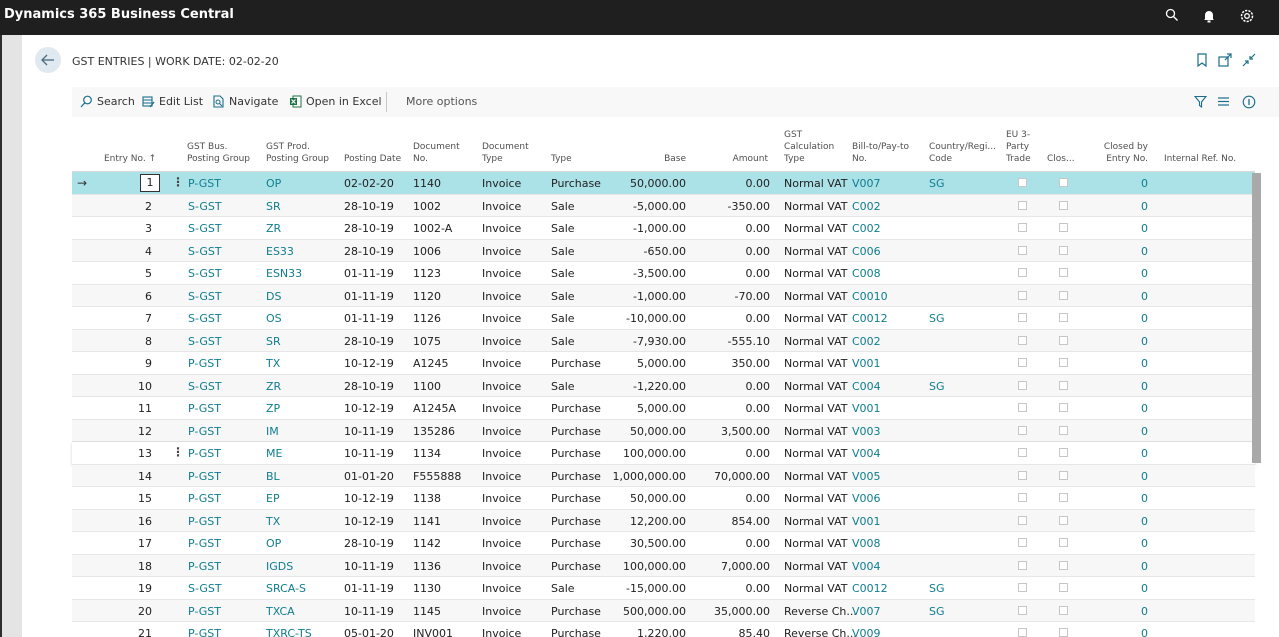 This screenshot has width=1279, height=637. I want to click on cell-bill-to-pay-to-no: C0010, so click(870, 296).